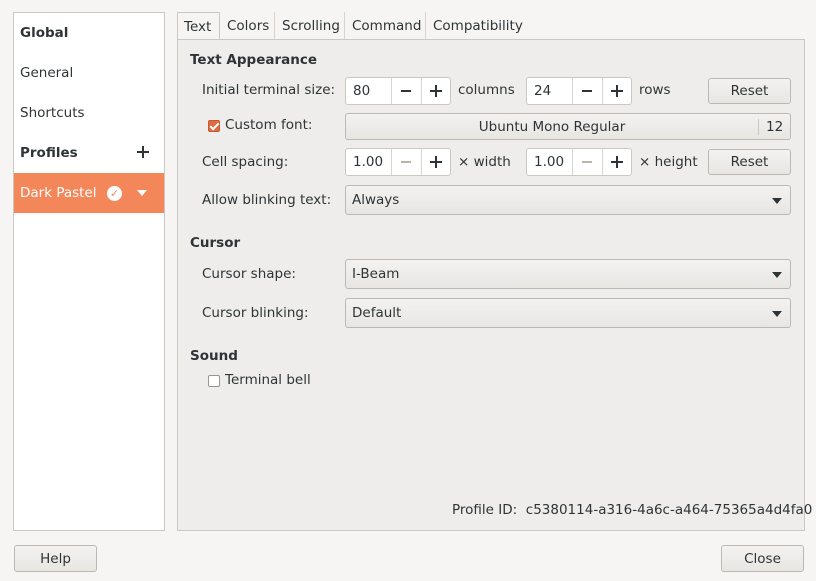 This screenshot has height=581, width=816. What do you see at coordinates (49, 153) in the screenshot?
I see `profiles-label: Profiles` at bounding box center [49, 153].